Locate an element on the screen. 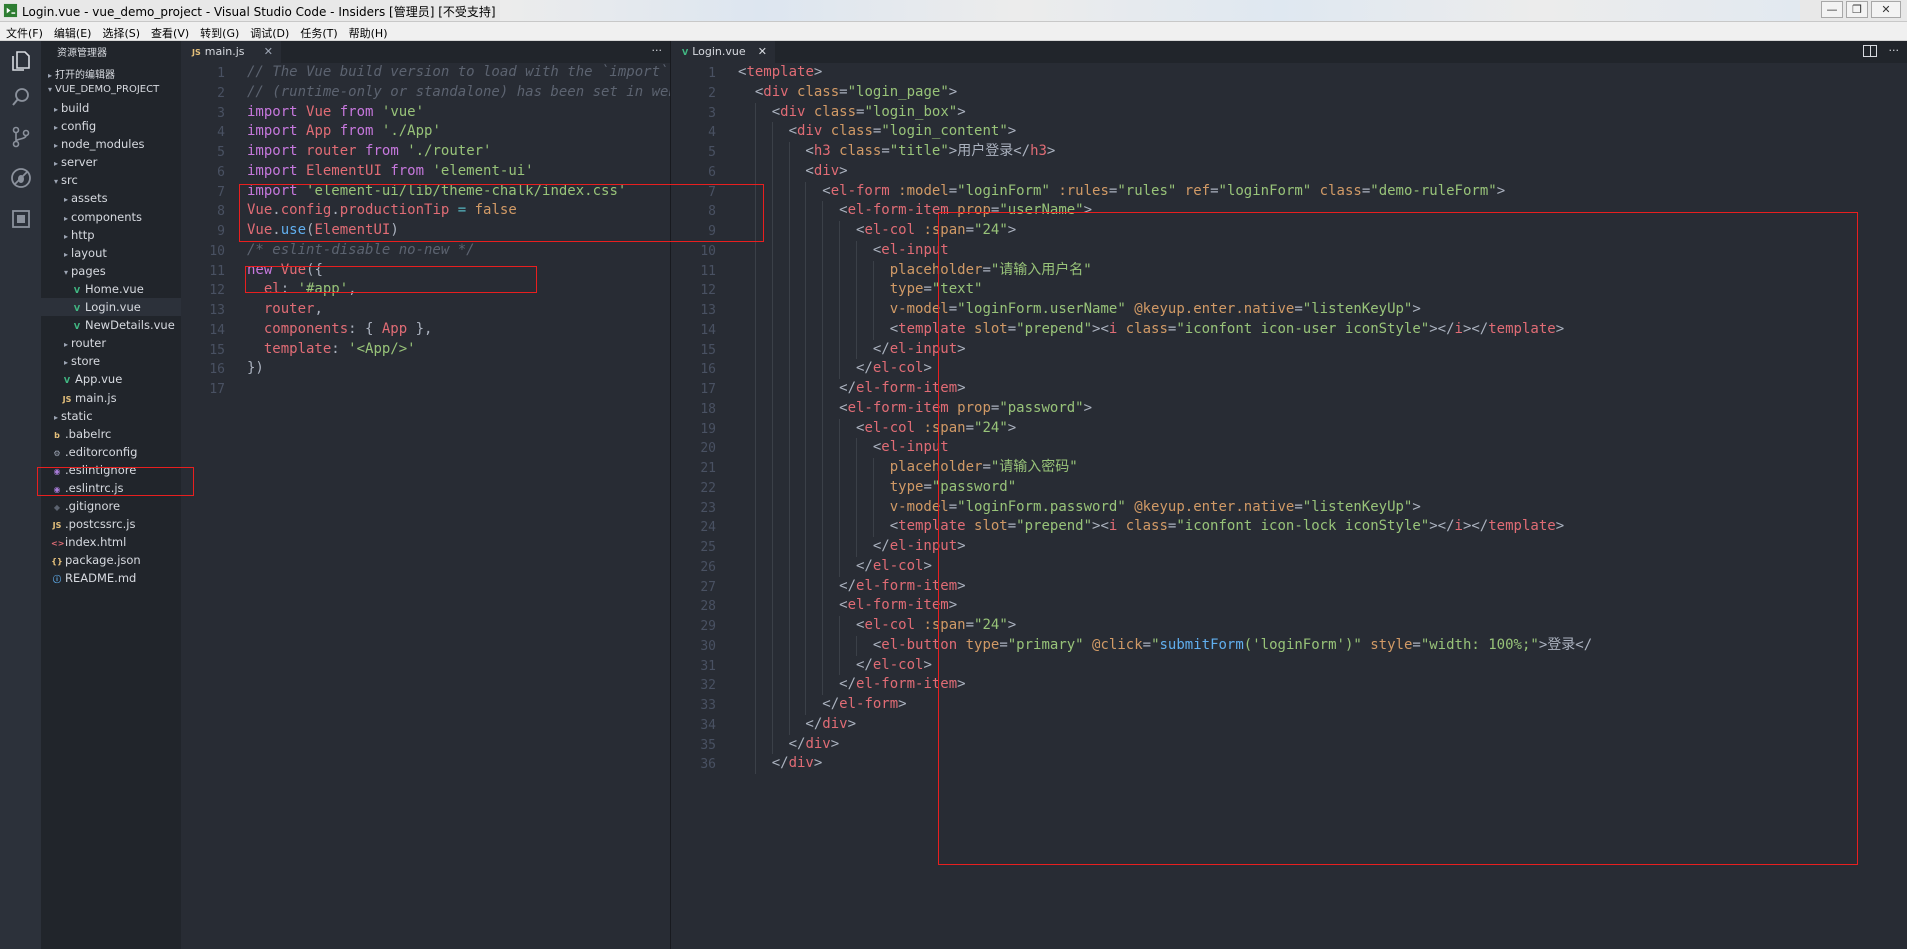 The height and width of the screenshot is (949, 1907). tree-item: ▸ node_modules is located at coordinates (111, 144).